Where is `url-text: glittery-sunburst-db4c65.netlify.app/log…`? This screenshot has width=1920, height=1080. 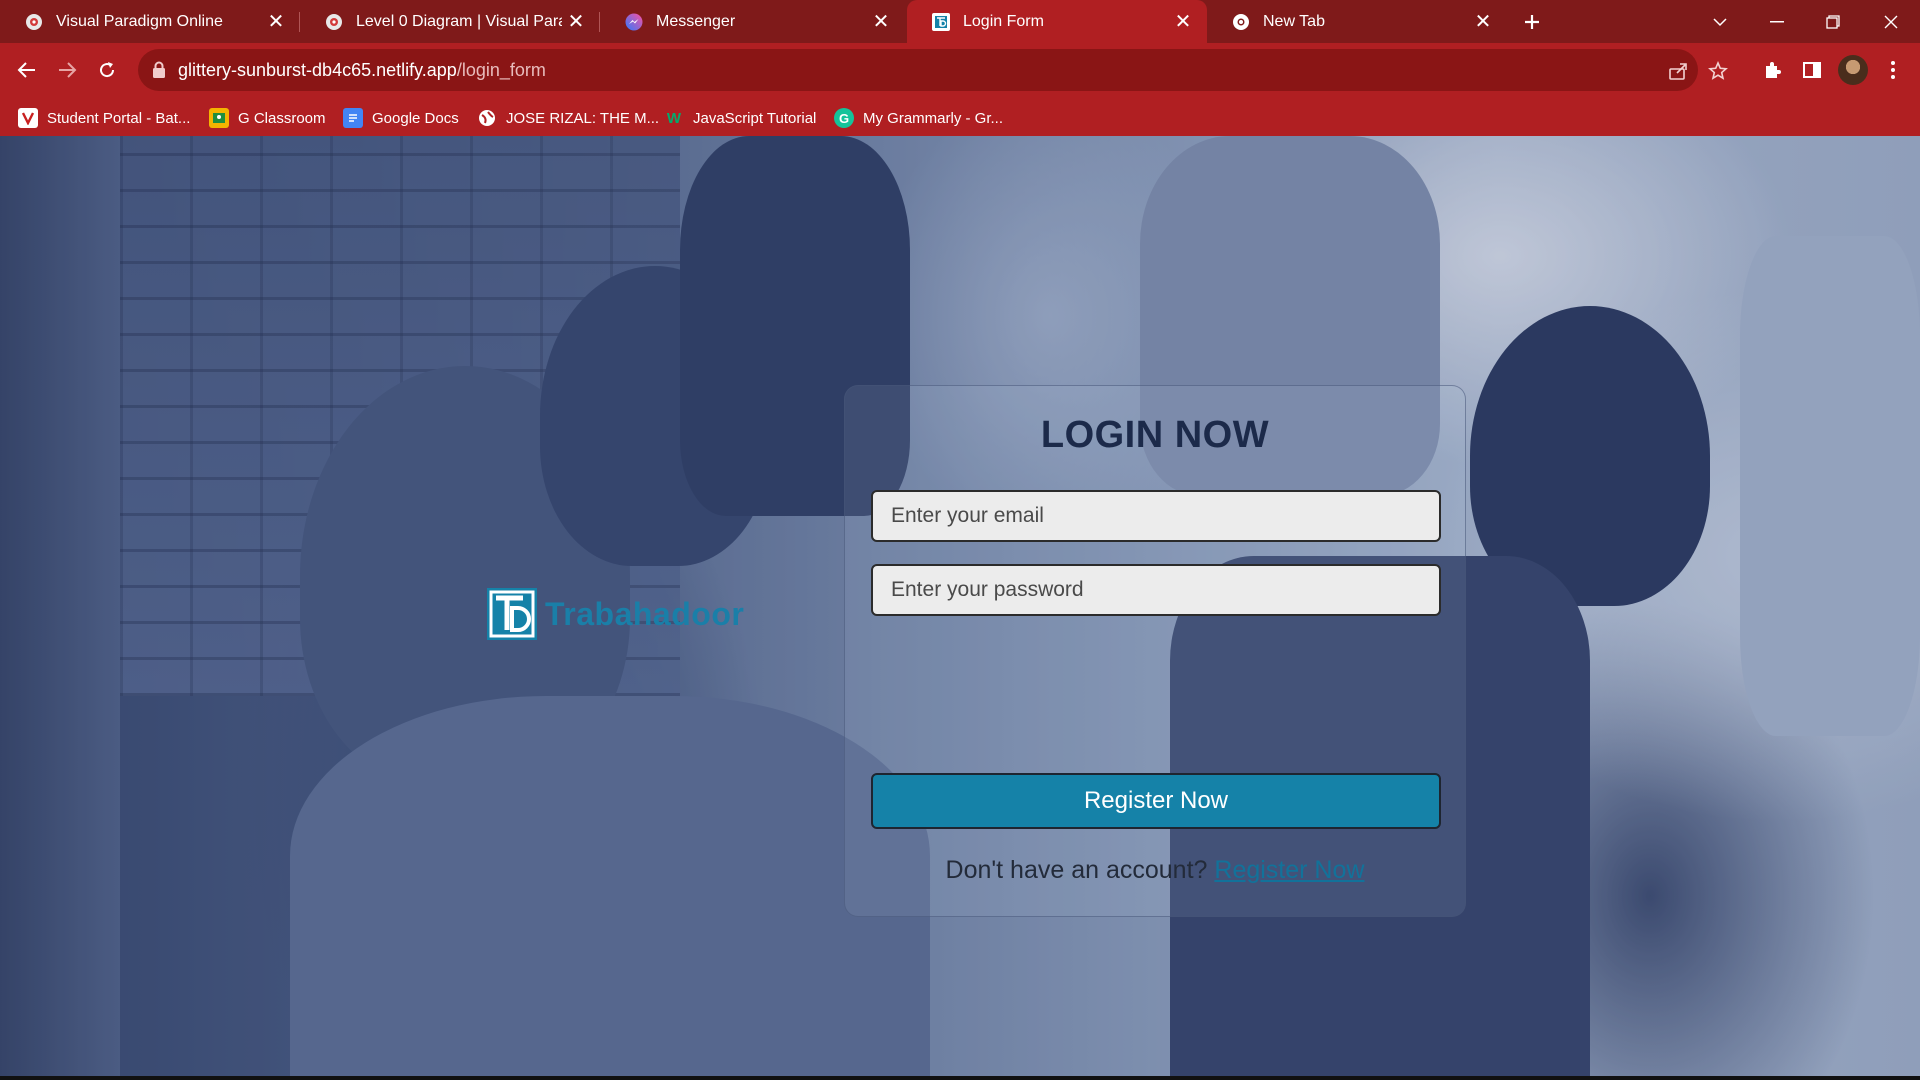 url-text: glittery-sunburst-db4c65.netlify.app/log… is located at coordinates (362, 70).